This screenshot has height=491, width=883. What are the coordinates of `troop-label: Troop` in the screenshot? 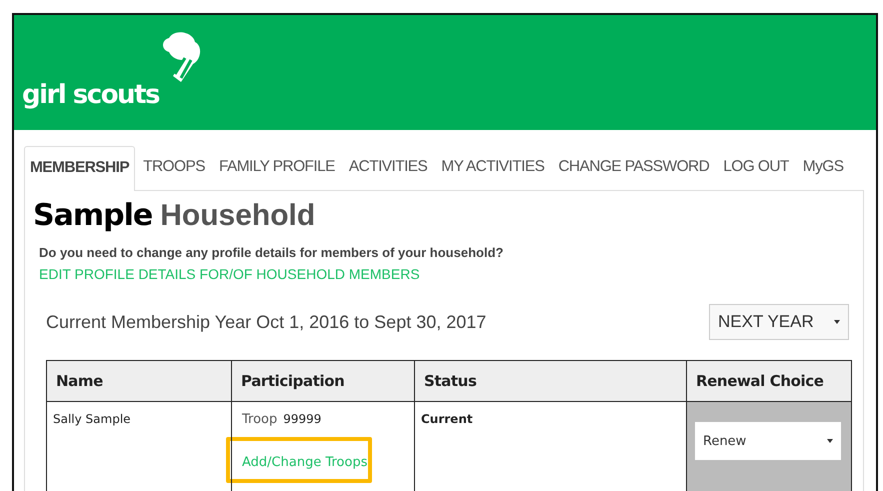 It's located at (260, 419).